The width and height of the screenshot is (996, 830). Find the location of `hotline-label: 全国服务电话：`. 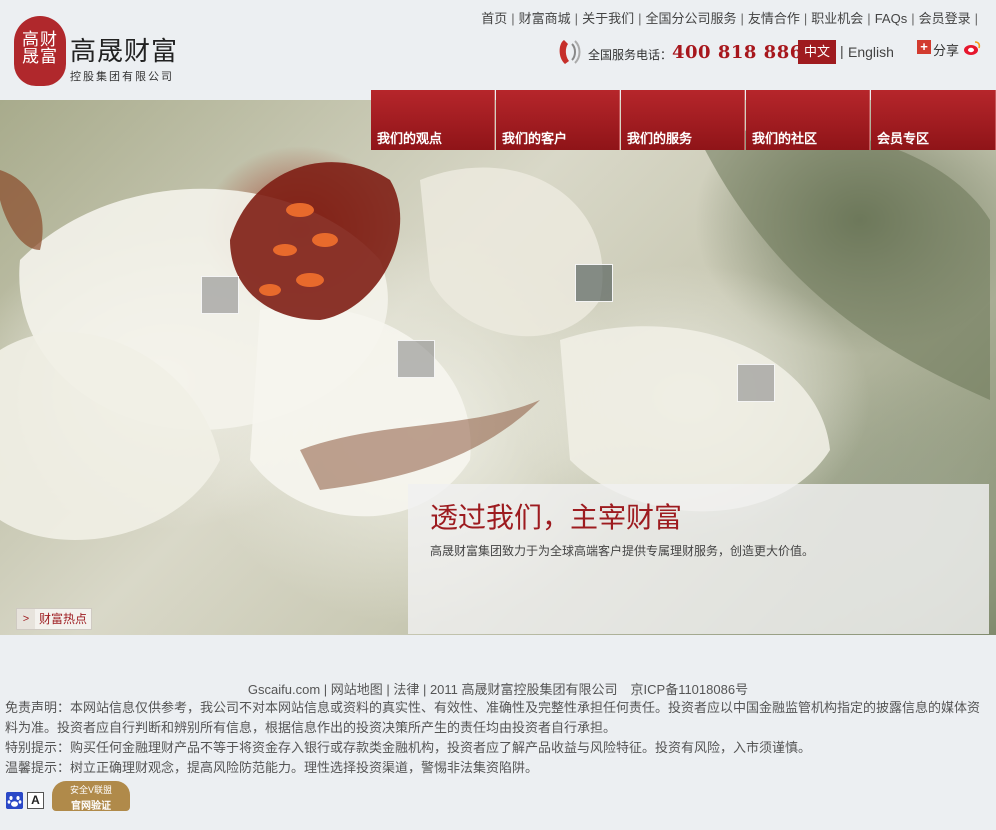

hotline-label: 全国服务电话： is located at coordinates (630, 55).